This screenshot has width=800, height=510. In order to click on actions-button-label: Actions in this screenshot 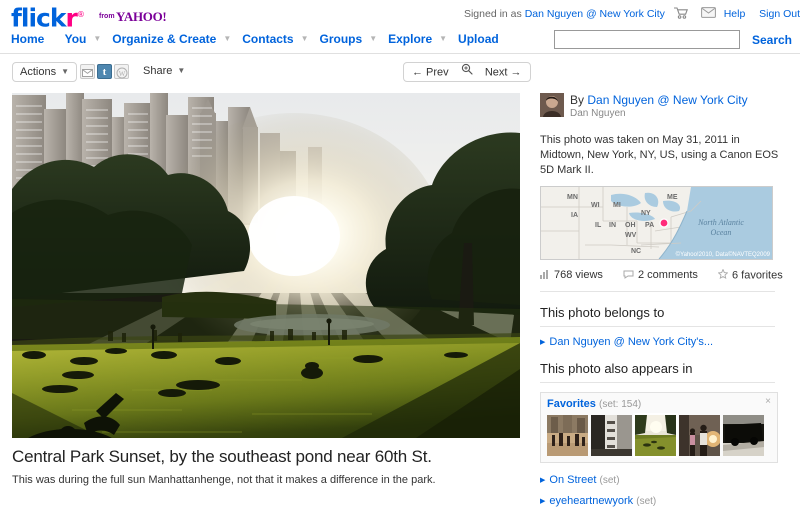, I will do `click(38, 72)`.